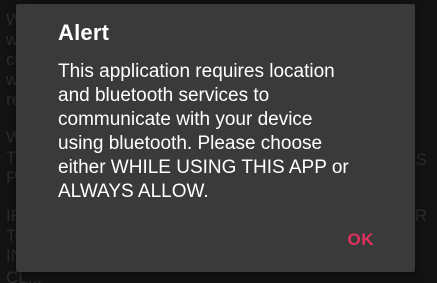  Describe the element at coordinates (164, 95) in the screenshot. I see `dialog-message-line: and bluetooth services to` at that location.